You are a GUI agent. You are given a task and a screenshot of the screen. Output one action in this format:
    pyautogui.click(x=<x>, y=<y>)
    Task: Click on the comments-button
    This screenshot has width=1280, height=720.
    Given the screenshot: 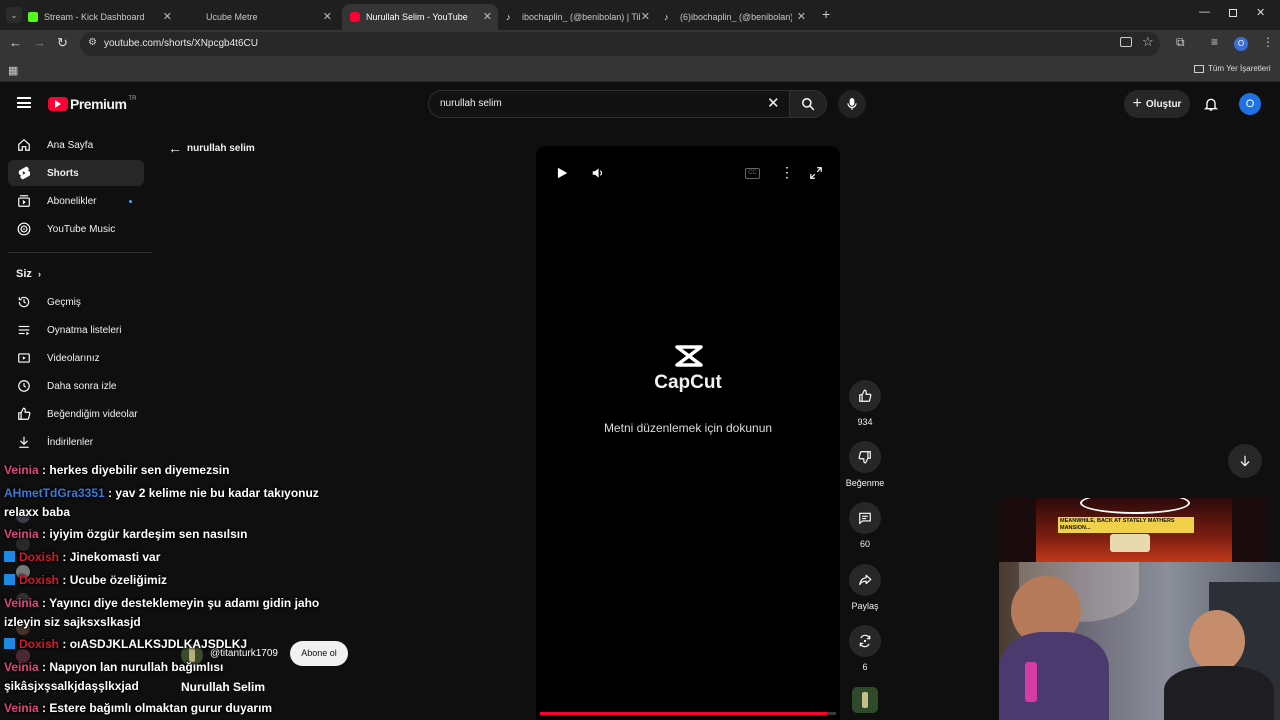 What is the action you would take?
    pyautogui.click(x=865, y=518)
    